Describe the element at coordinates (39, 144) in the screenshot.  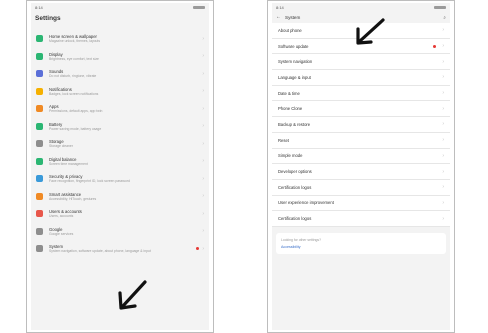
I see `storage-icon` at that location.